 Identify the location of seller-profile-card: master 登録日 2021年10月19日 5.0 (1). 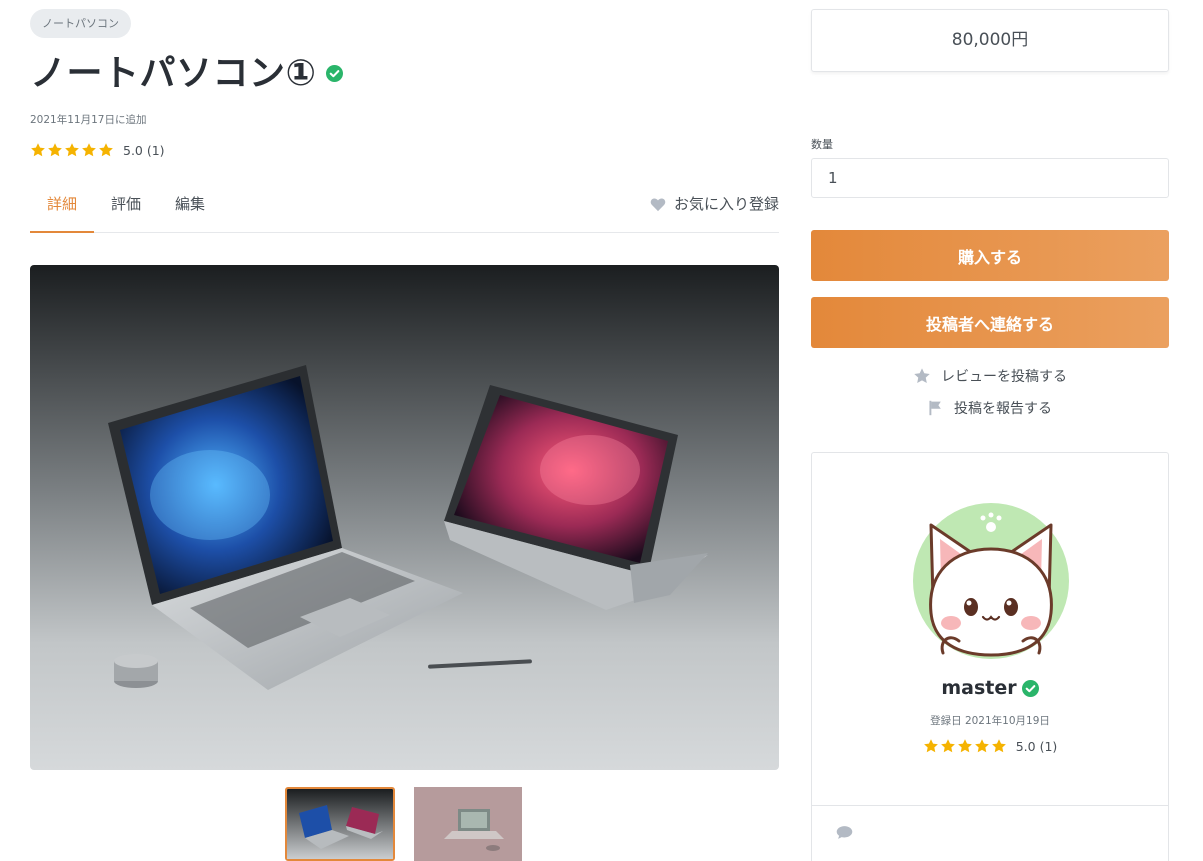
(990, 656).